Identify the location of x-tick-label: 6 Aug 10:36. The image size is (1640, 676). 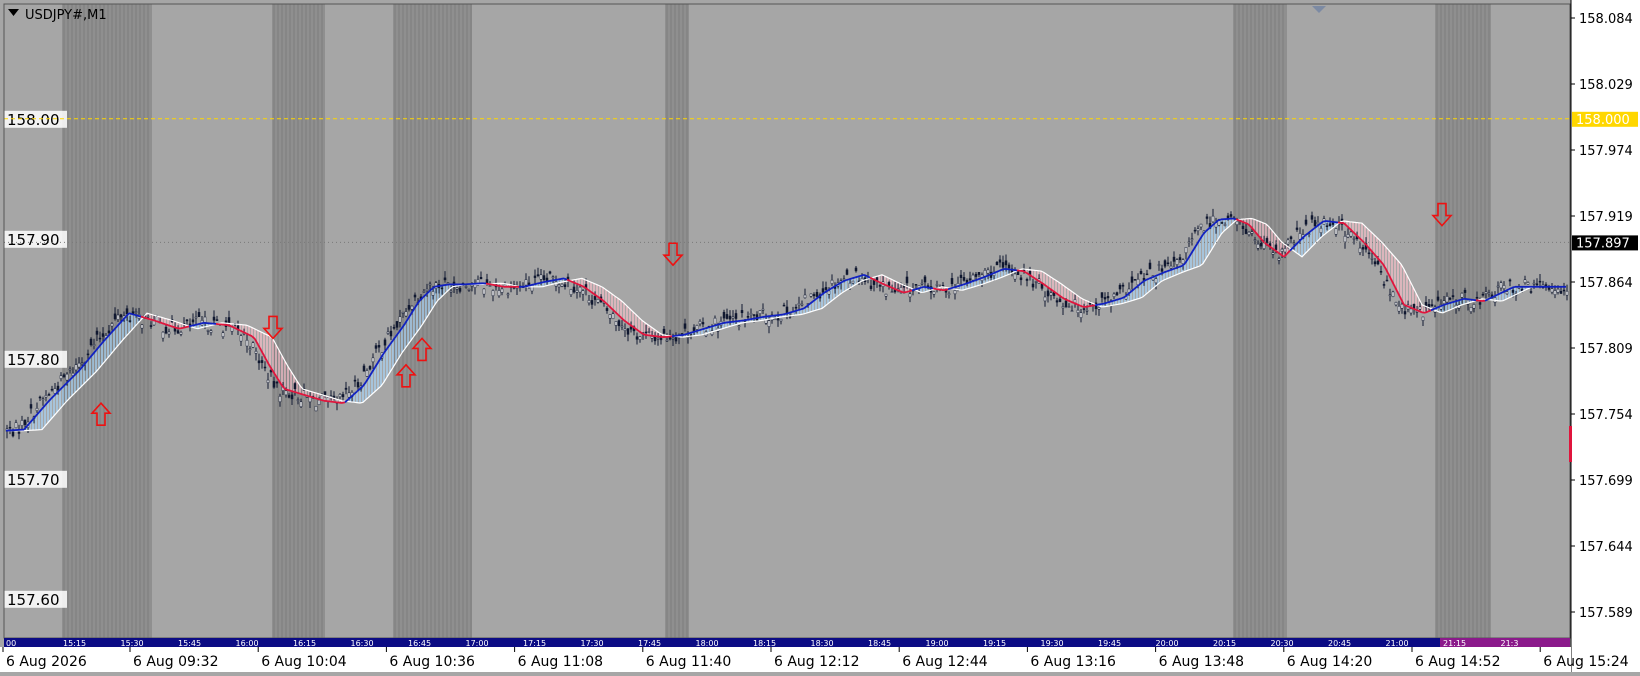
(432, 662).